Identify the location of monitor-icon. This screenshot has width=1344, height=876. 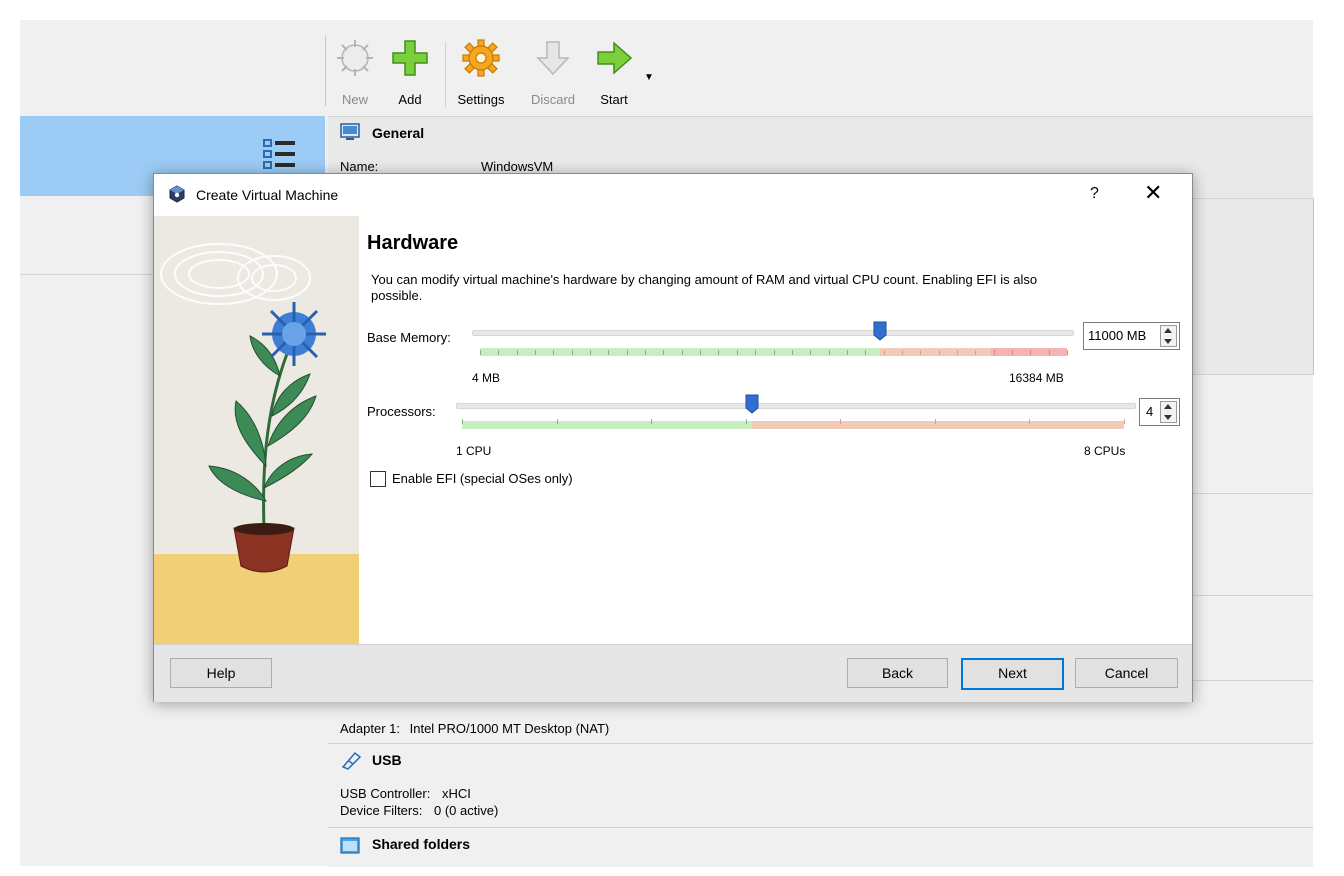
(350, 133).